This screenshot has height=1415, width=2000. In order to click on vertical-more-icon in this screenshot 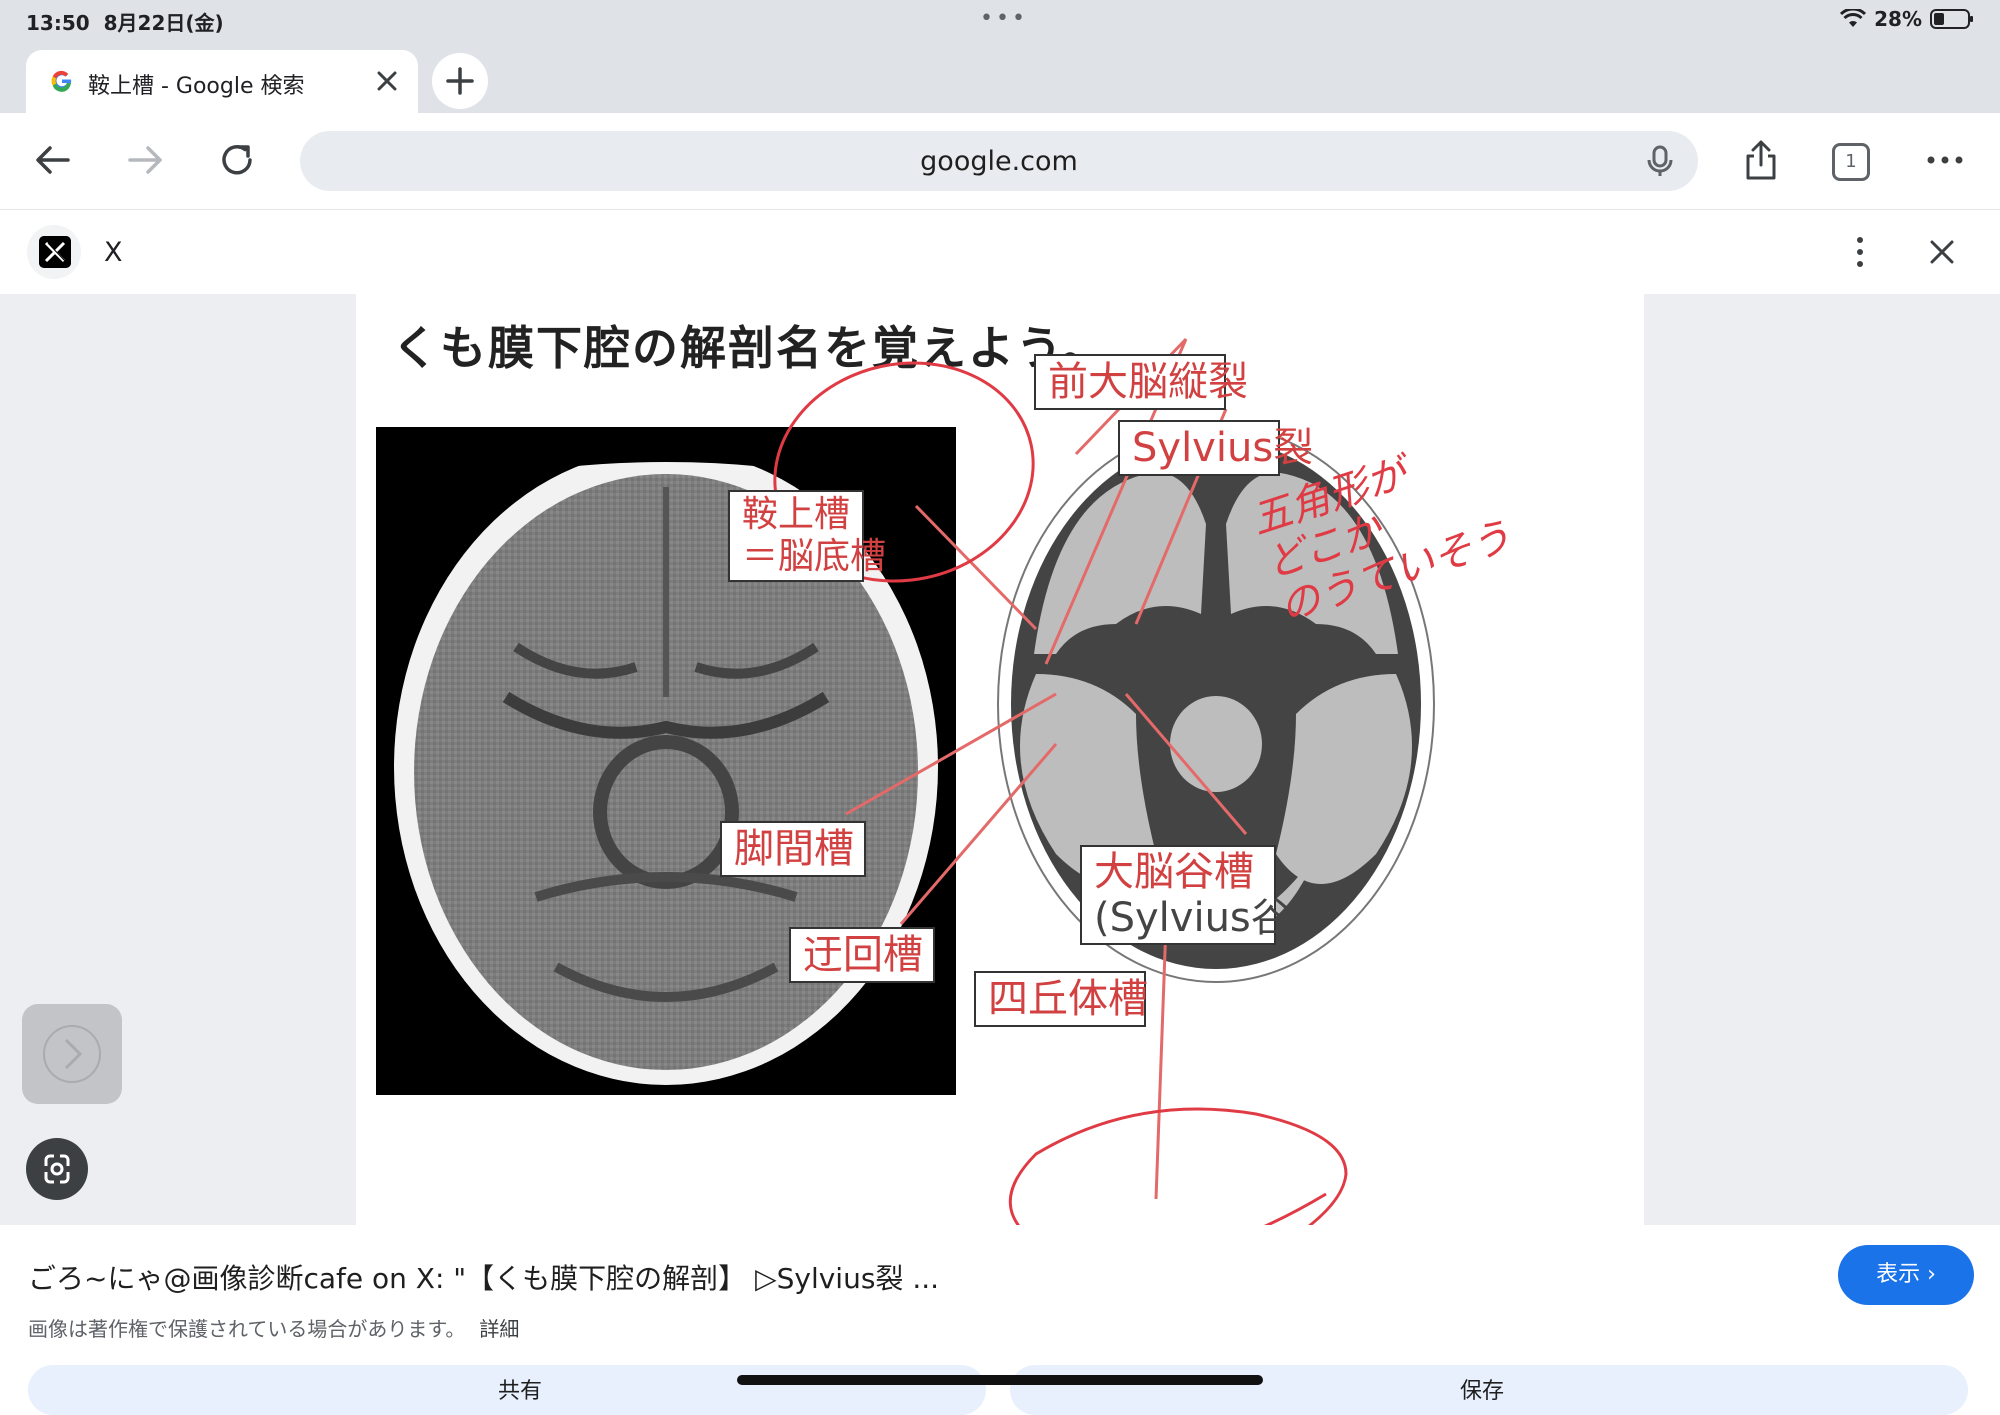, I will do `click(1860, 252)`.